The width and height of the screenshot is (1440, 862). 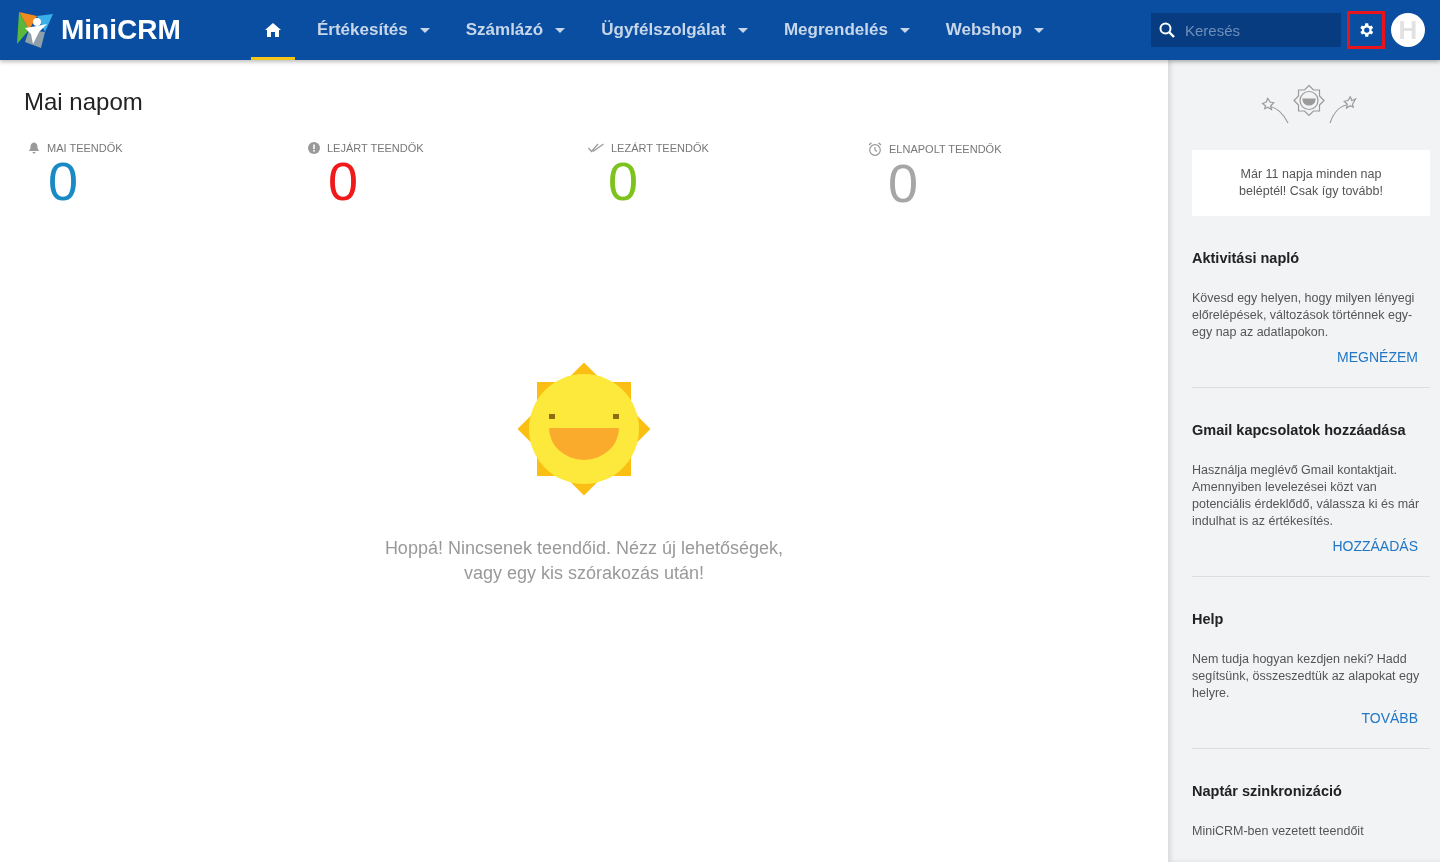 I want to click on nav-tab: Számlázó, so click(x=515, y=30).